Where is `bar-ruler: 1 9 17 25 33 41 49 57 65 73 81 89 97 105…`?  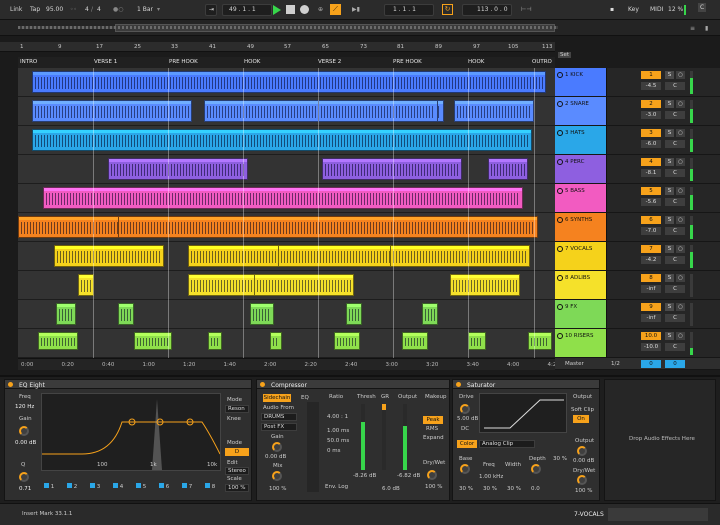
bar-ruler: 1 9 17 25 33 41 49 57 65 73 81 89 97 105… is located at coordinates (277, 47).